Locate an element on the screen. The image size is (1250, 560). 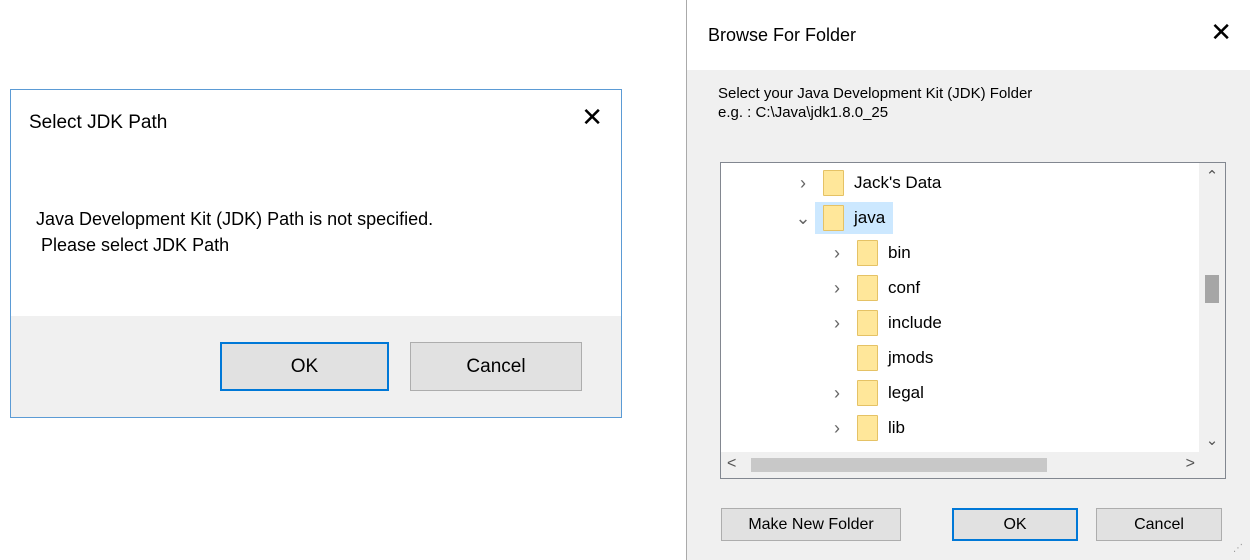
vertical-scroll-thumb is located at coordinates (1212, 289).